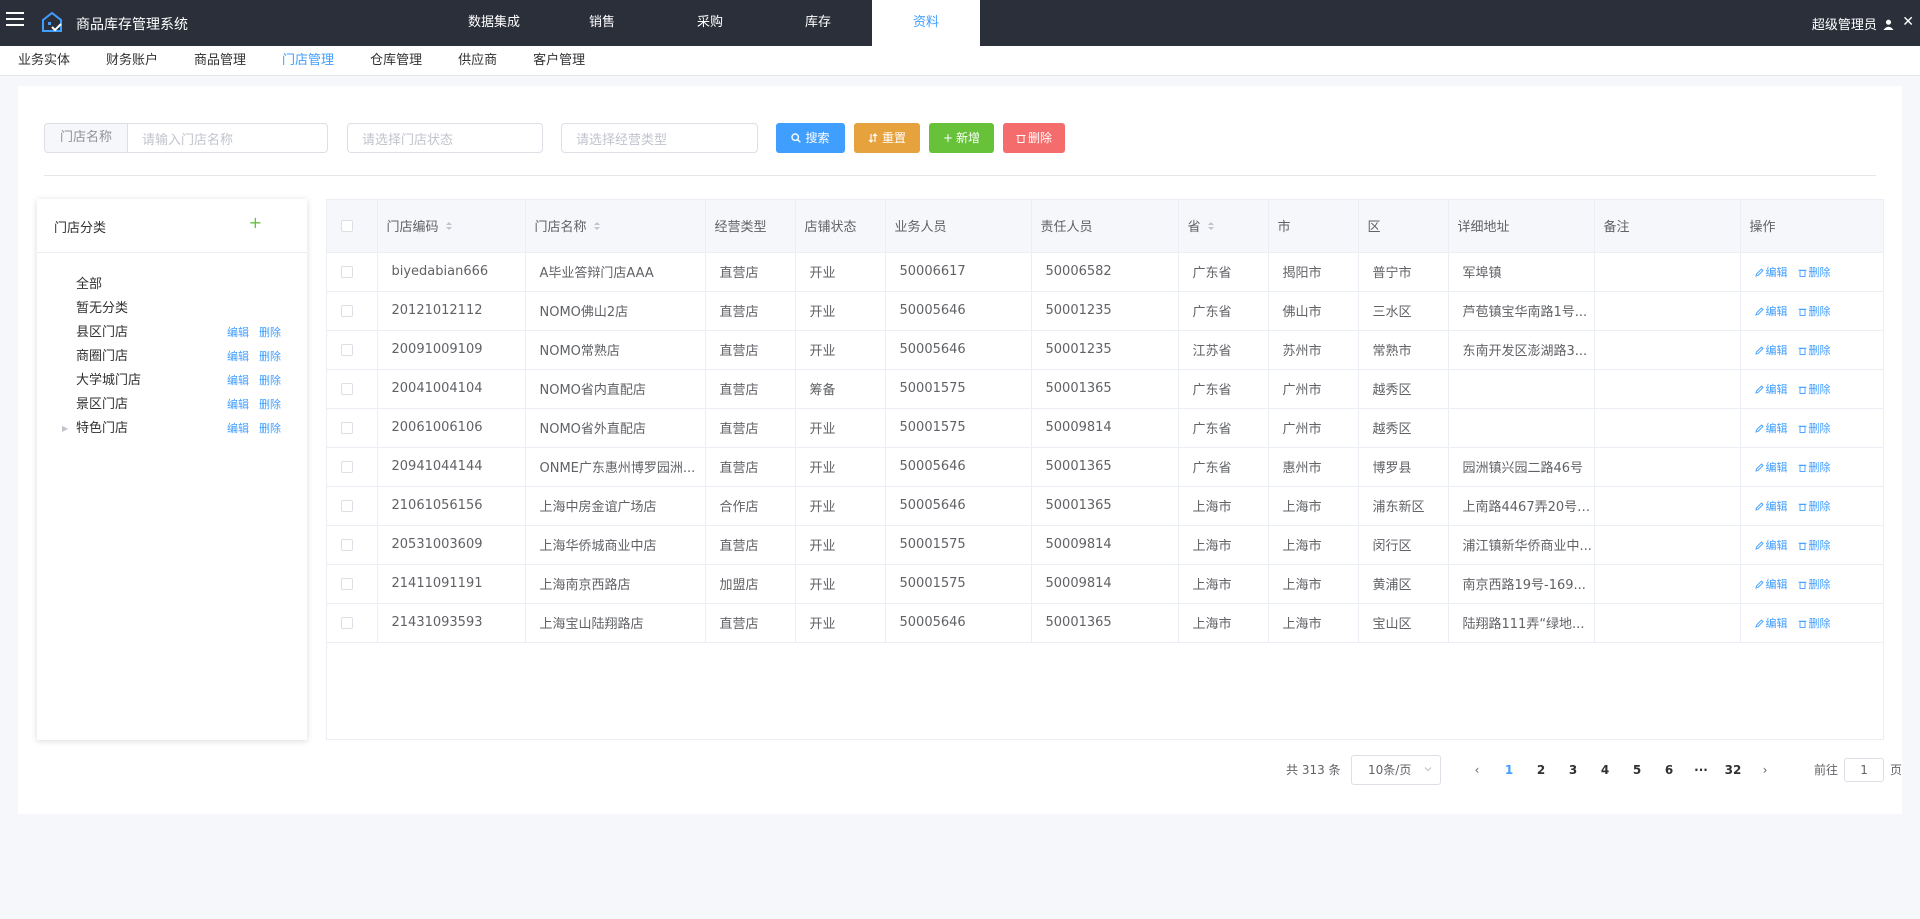 This screenshot has width=1920, height=919. What do you see at coordinates (477, 60) in the screenshot?
I see `subnav-item-5: 供应商` at bounding box center [477, 60].